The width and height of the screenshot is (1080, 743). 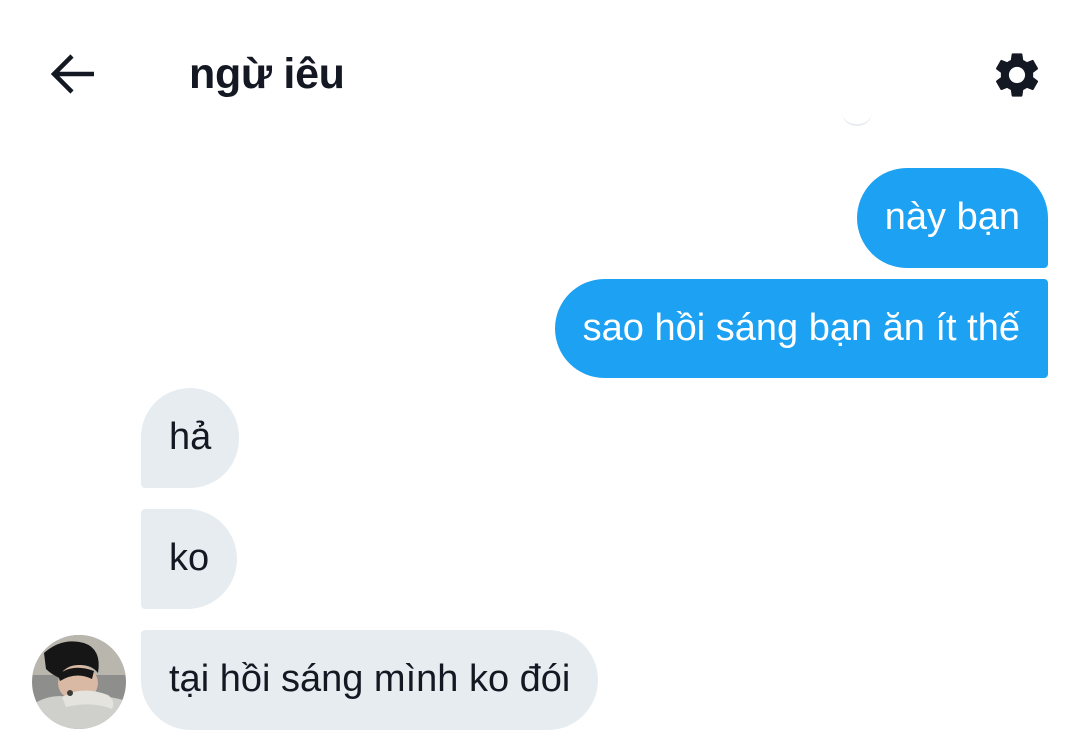 I want to click on back-button, so click(x=73, y=74).